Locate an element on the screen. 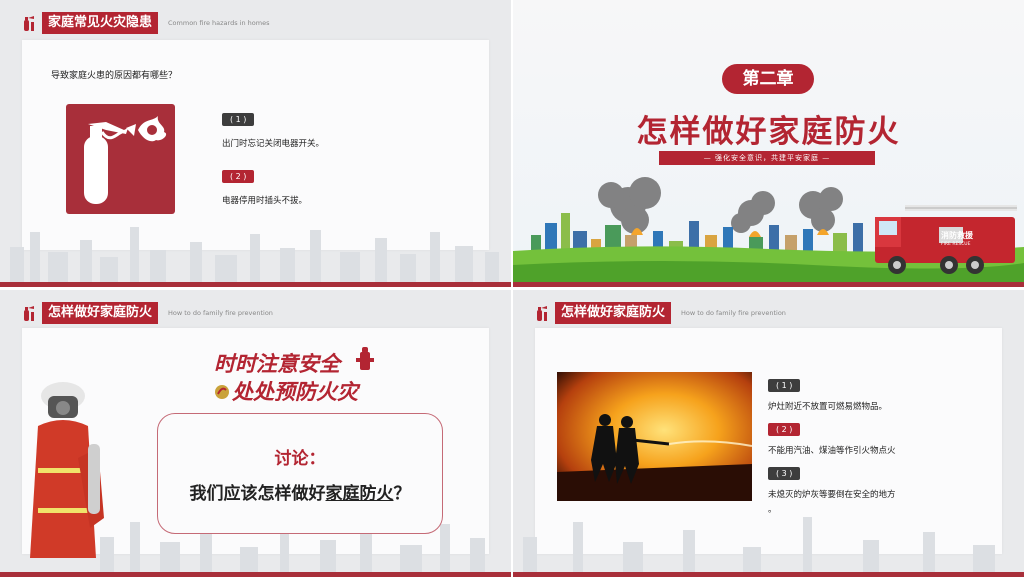 The height and width of the screenshot is (577, 1024). extinguisher-spray-icon is located at coordinates (125, 160).